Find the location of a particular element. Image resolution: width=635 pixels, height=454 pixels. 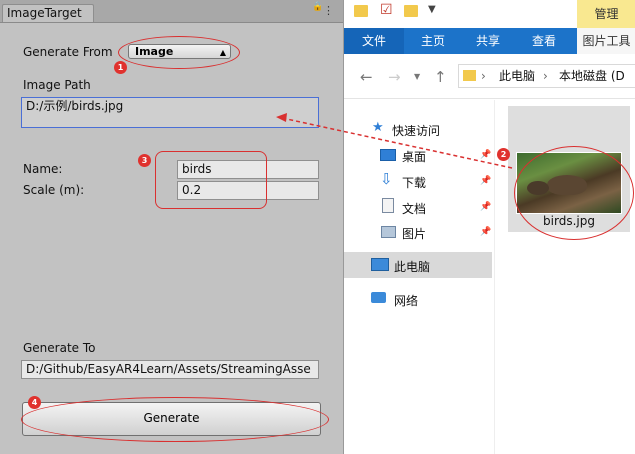

drag-arrow is located at coordinates (394, 141).